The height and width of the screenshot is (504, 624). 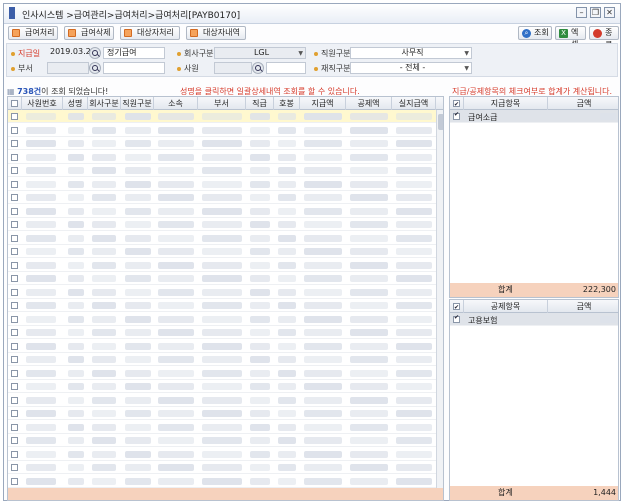 I want to click on target-list-button: 대상자내역, so click(x=216, y=33).